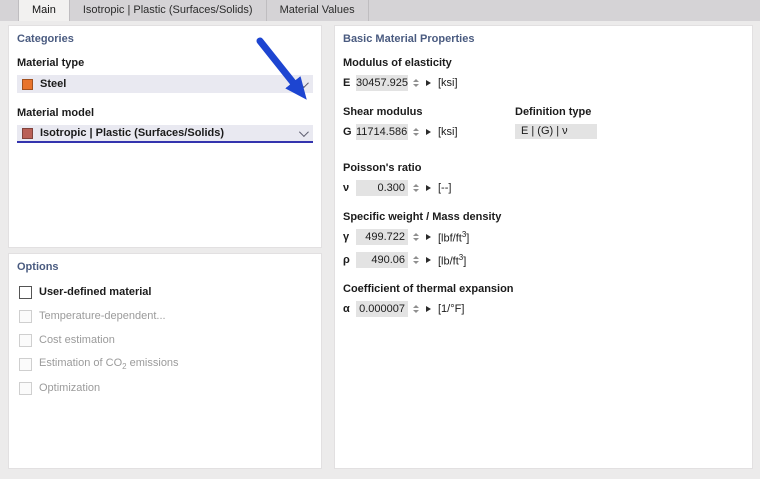 This screenshot has height=479, width=760. Describe the element at coordinates (448, 132) in the screenshot. I see `shear-unit: [ksi]` at that location.